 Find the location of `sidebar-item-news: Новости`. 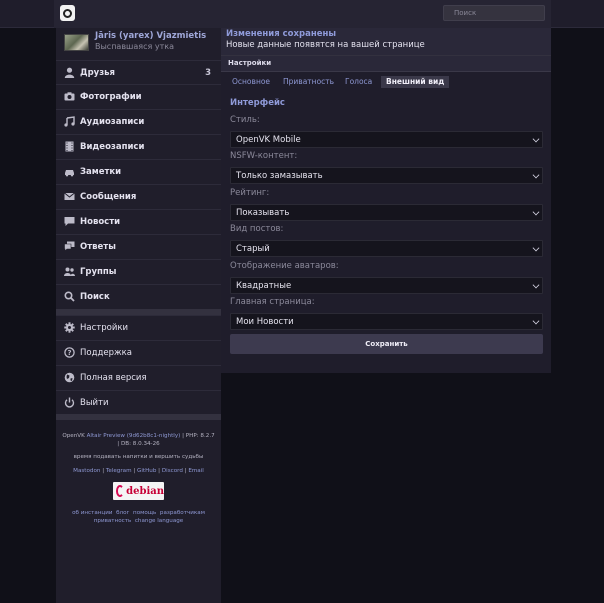

sidebar-item-news: Новости is located at coordinates (138, 221).